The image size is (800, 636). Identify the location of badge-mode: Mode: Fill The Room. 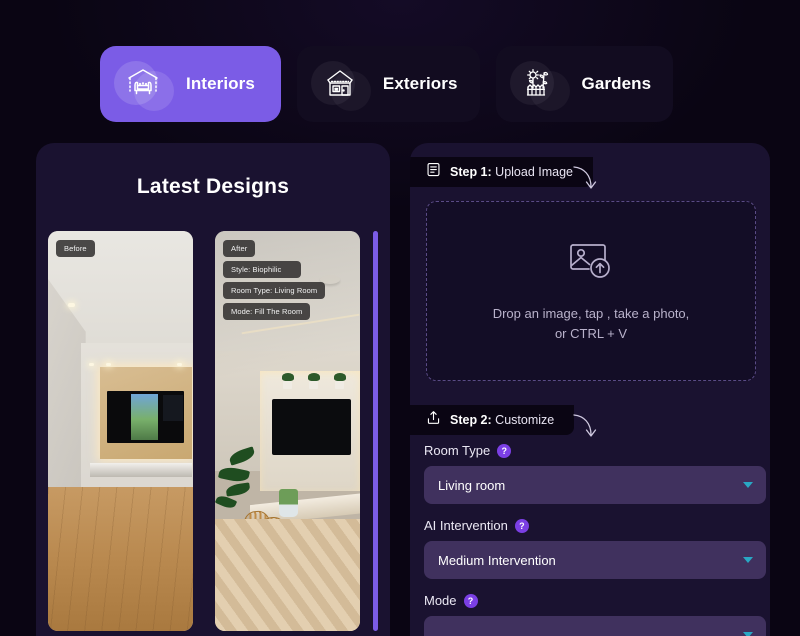
(267, 311).